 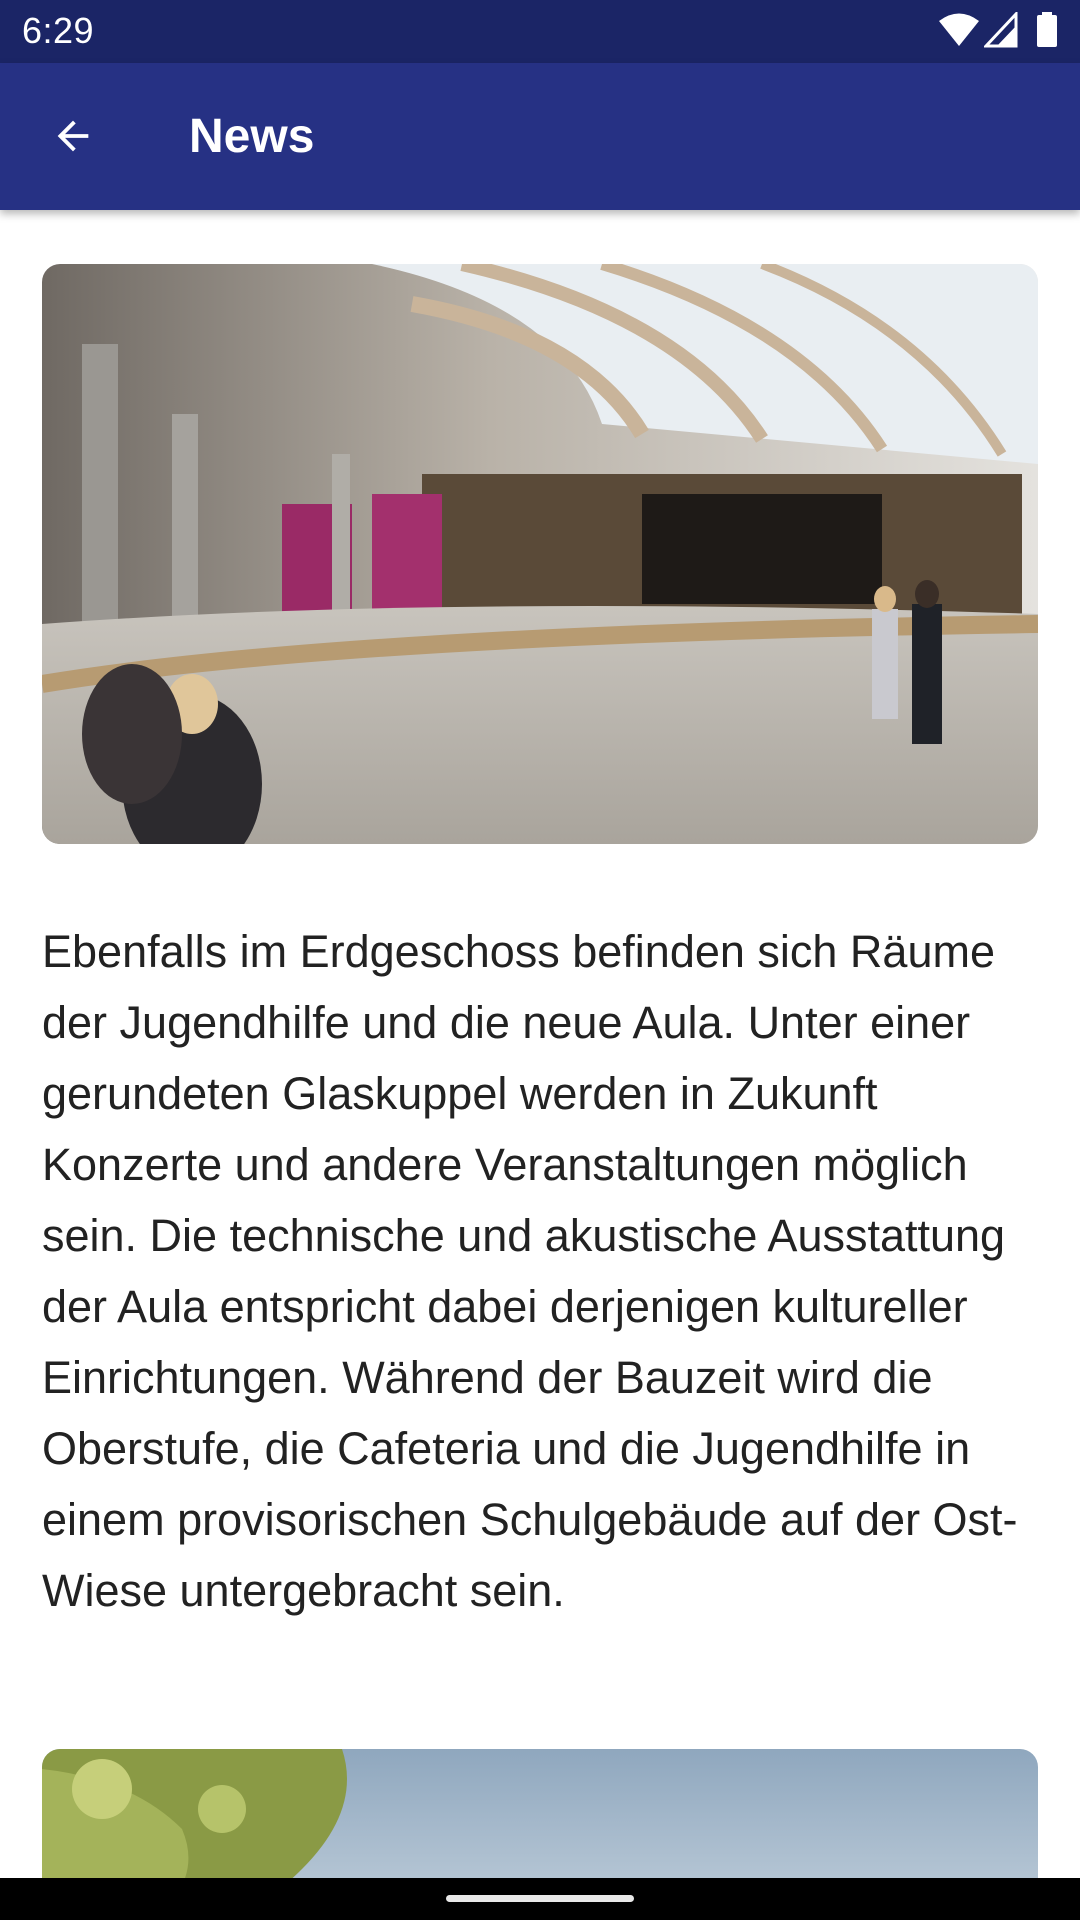 I want to click on second-image, so click(x=540, y=1813).